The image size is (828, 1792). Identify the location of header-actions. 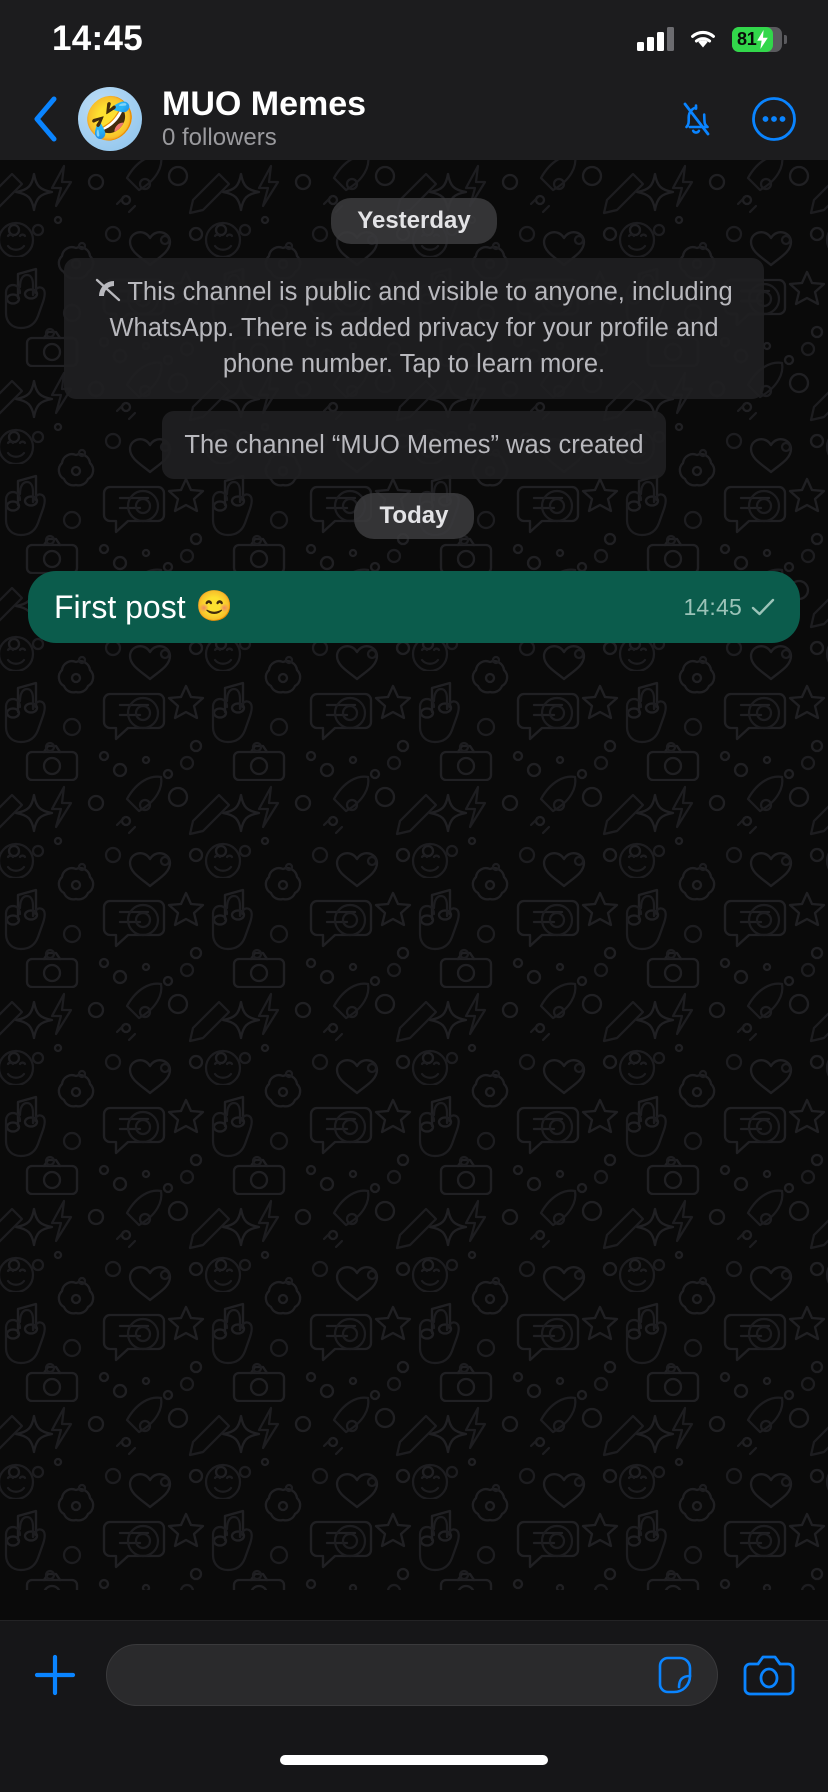
(735, 119).